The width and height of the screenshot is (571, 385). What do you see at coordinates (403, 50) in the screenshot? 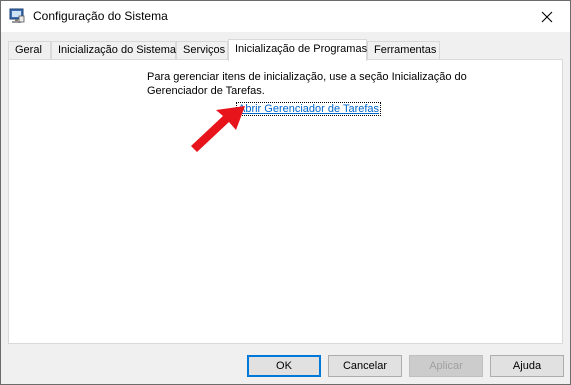
I see `tab-tools: Ferramentas` at bounding box center [403, 50].